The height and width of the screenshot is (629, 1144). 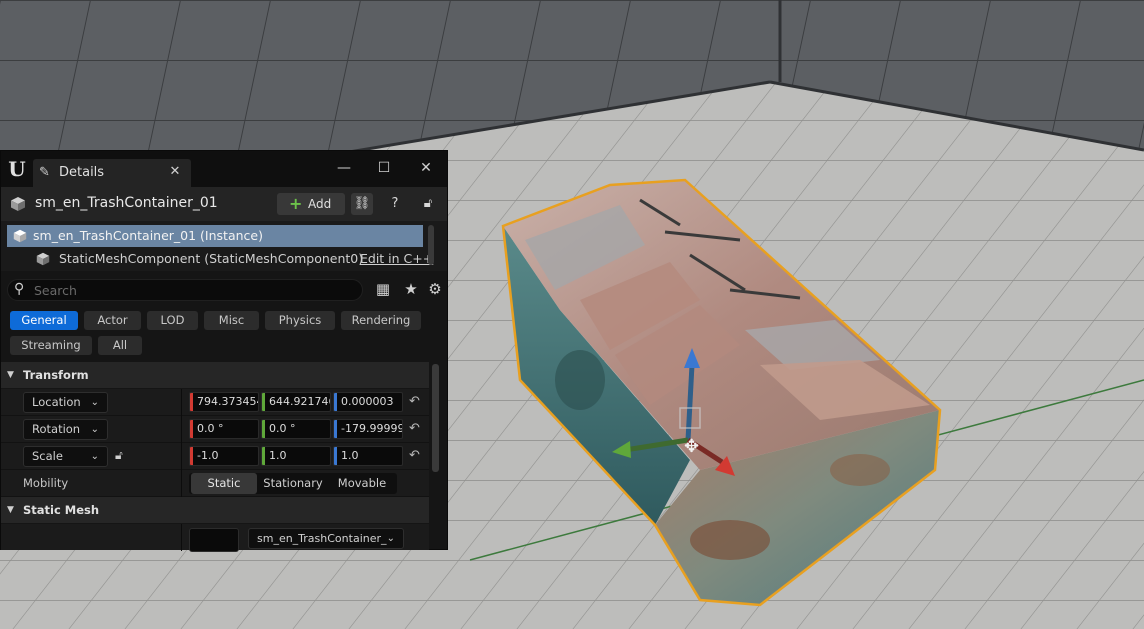 What do you see at coordinates (300, 401) in the screenshot?
I see `location-y-value: 644.921746` at bounding box center [300, 401].